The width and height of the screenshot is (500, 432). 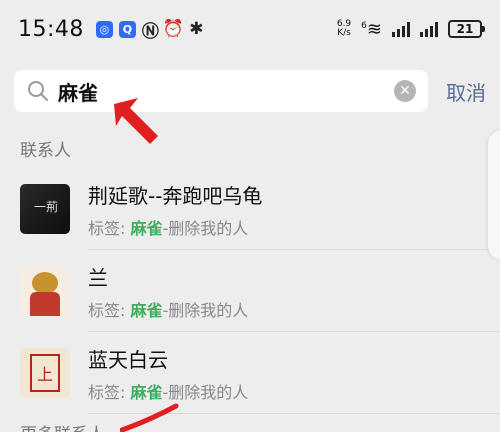 What do you see at coordinates (45, 373) in the screenshot?
I see `avatar: 上` at bounding box center [45, 373].